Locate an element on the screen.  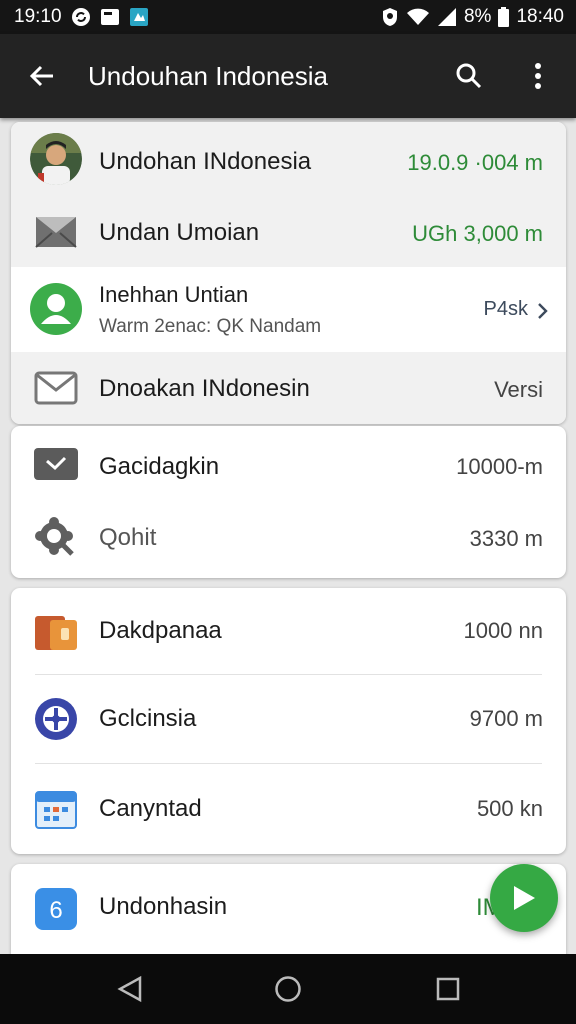
shield-icon is located at coordinates (390, 17).